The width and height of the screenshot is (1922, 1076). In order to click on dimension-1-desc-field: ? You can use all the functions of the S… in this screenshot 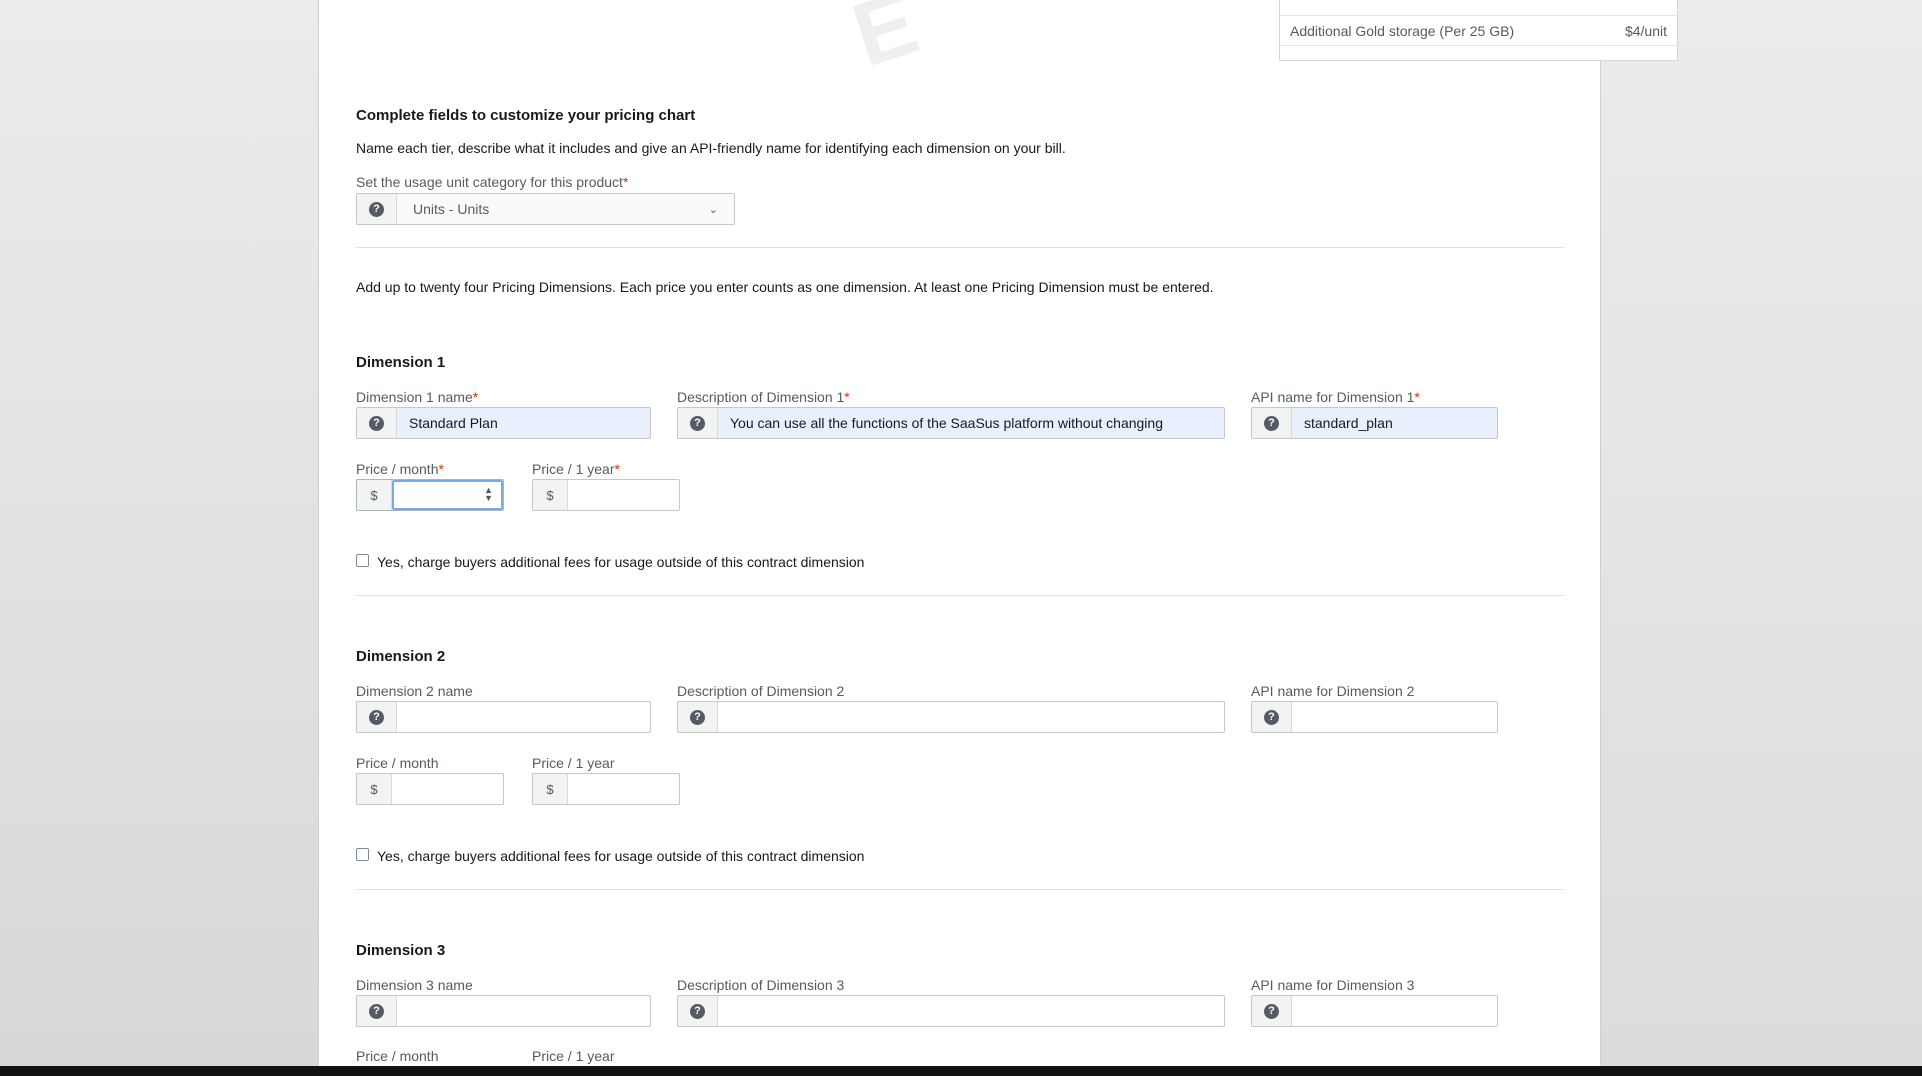, I will do `click(951, 423)`.